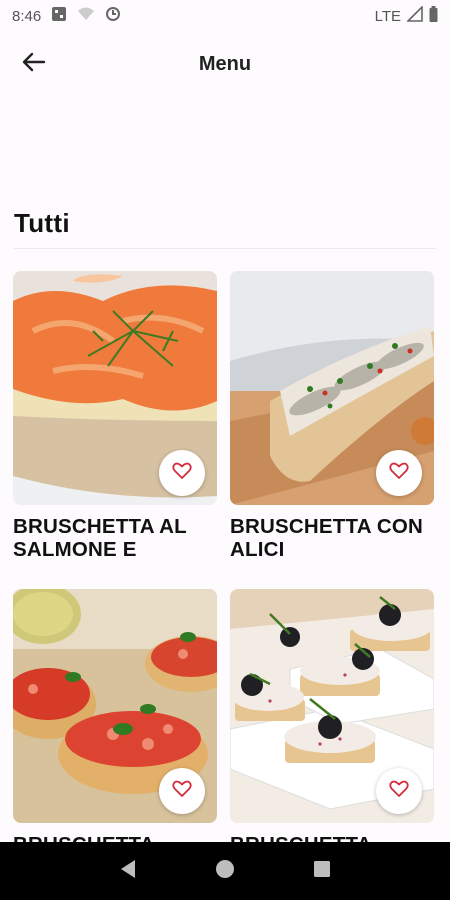 This screenshot has width=450, height=900. Describe the element at coordinates (326, 538) in the screenshot. I see `recipe-title: BRUSCHETTA CON ALICI` at that location.